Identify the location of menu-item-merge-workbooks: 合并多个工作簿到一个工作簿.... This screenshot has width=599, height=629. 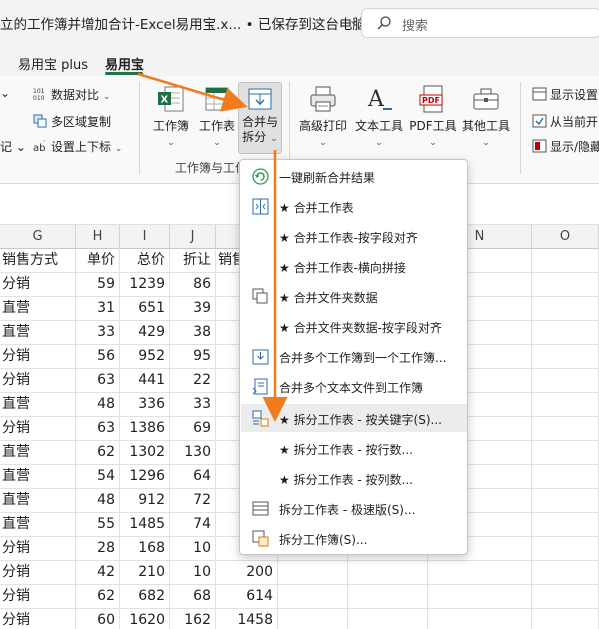
(354, 356).